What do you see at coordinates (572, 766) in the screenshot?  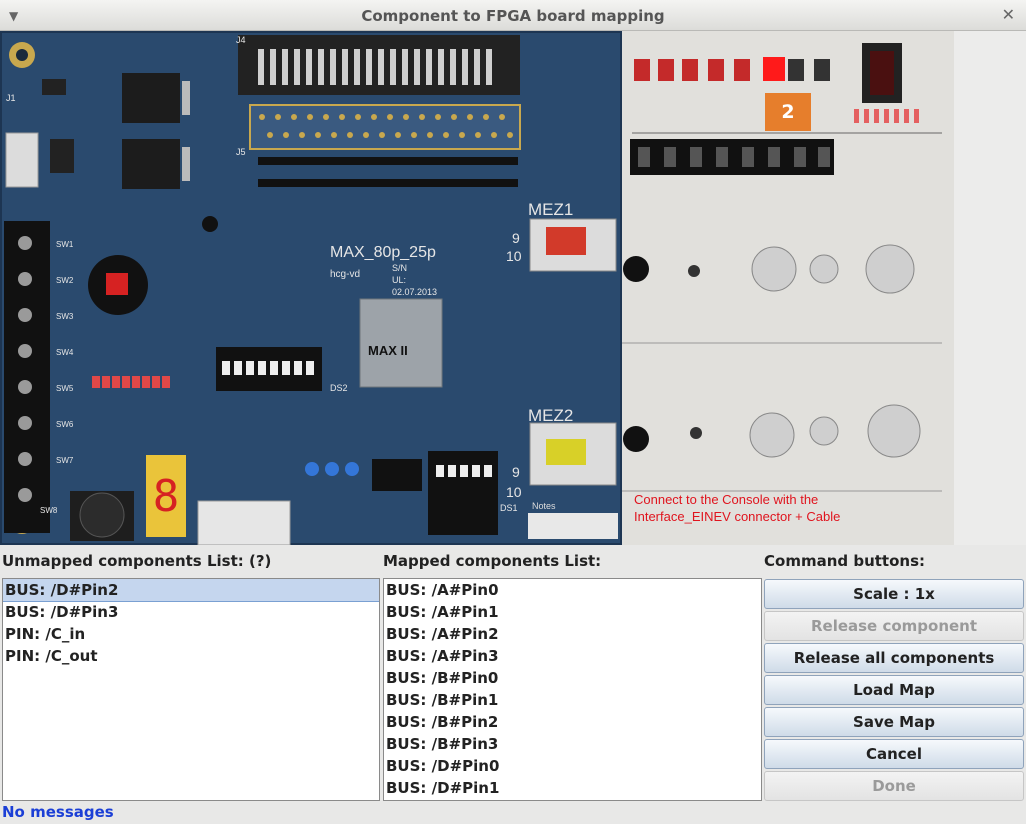 I see `mapped-list-item: BUS: /D#Pin0` at bounding box center [572, 766].